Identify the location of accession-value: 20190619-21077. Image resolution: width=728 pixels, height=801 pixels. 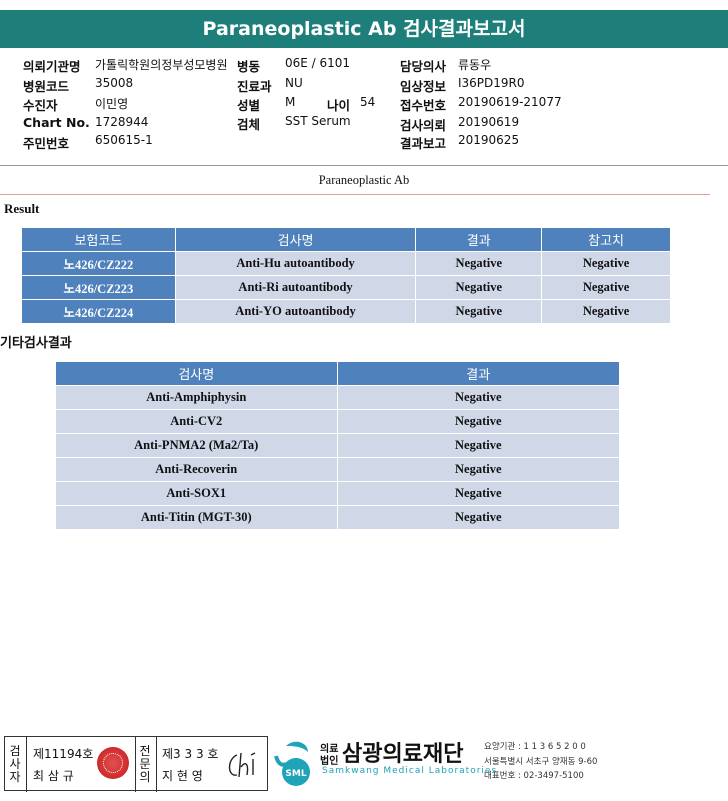
(510, 102).